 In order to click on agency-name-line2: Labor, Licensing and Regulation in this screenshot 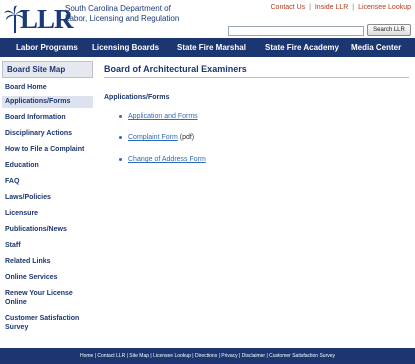, I will do `click(122, 18)`.